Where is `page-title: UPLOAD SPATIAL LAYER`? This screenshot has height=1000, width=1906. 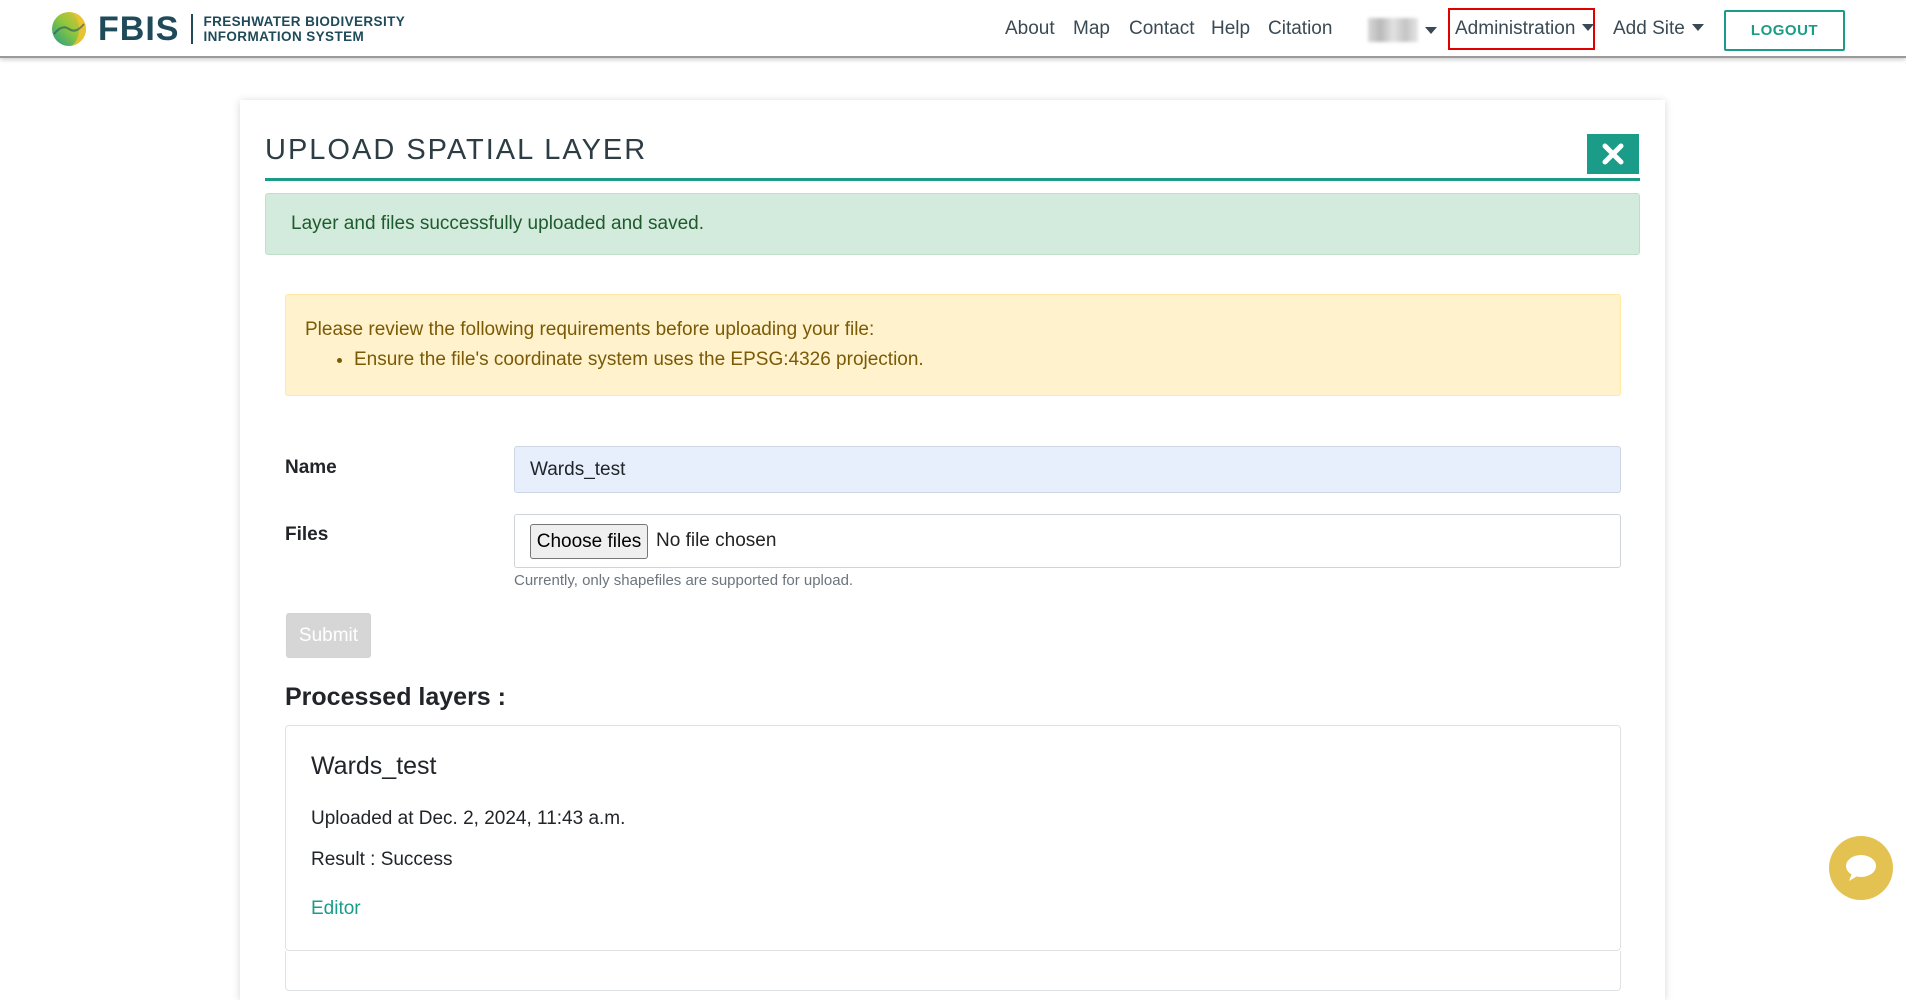
page-title: UPLOAD SPATIAL LAYER is located at coordinates (456, 150).